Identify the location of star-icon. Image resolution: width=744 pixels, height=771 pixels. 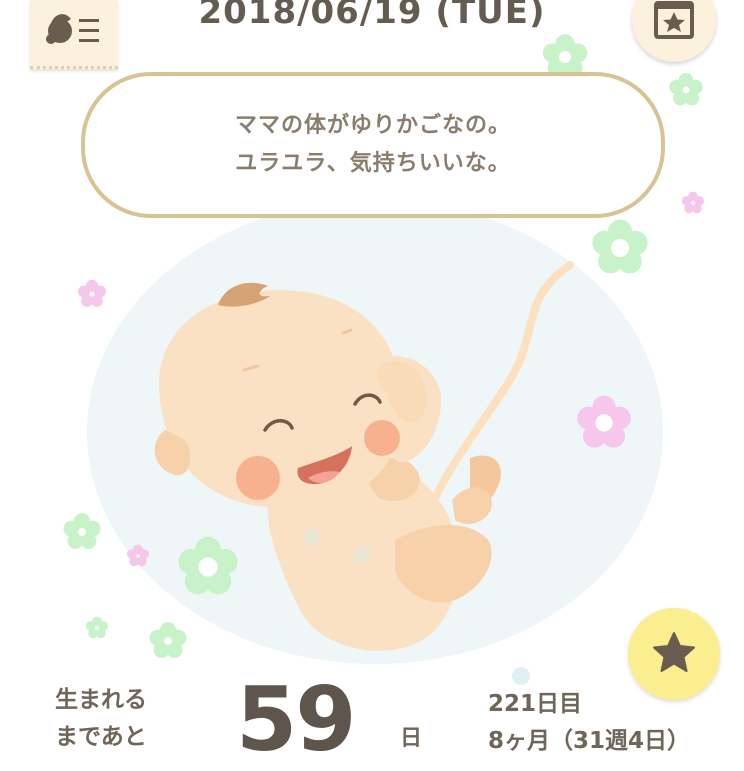
(674, 654).